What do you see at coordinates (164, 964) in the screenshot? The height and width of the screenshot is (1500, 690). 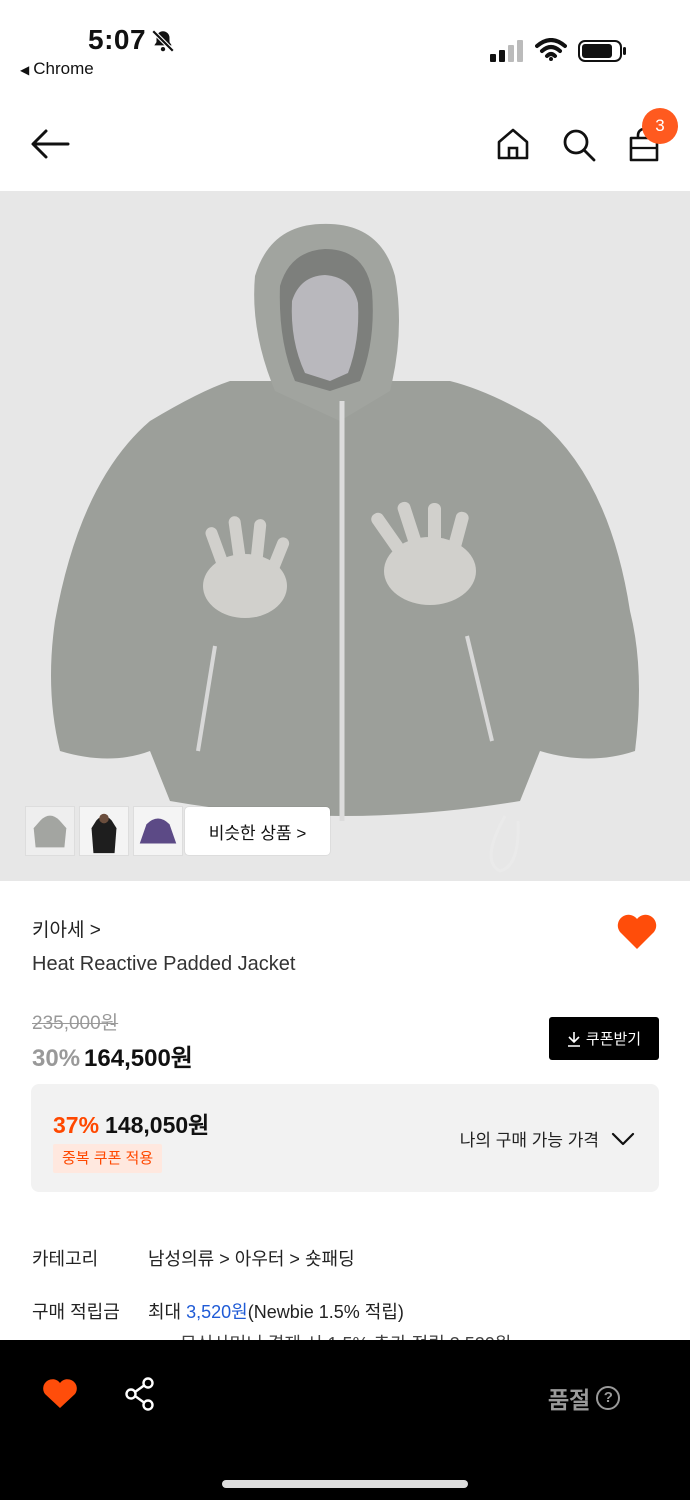 I see `product-name: Heat Reactive Padded Jacket` at bounding box center [164, 964].